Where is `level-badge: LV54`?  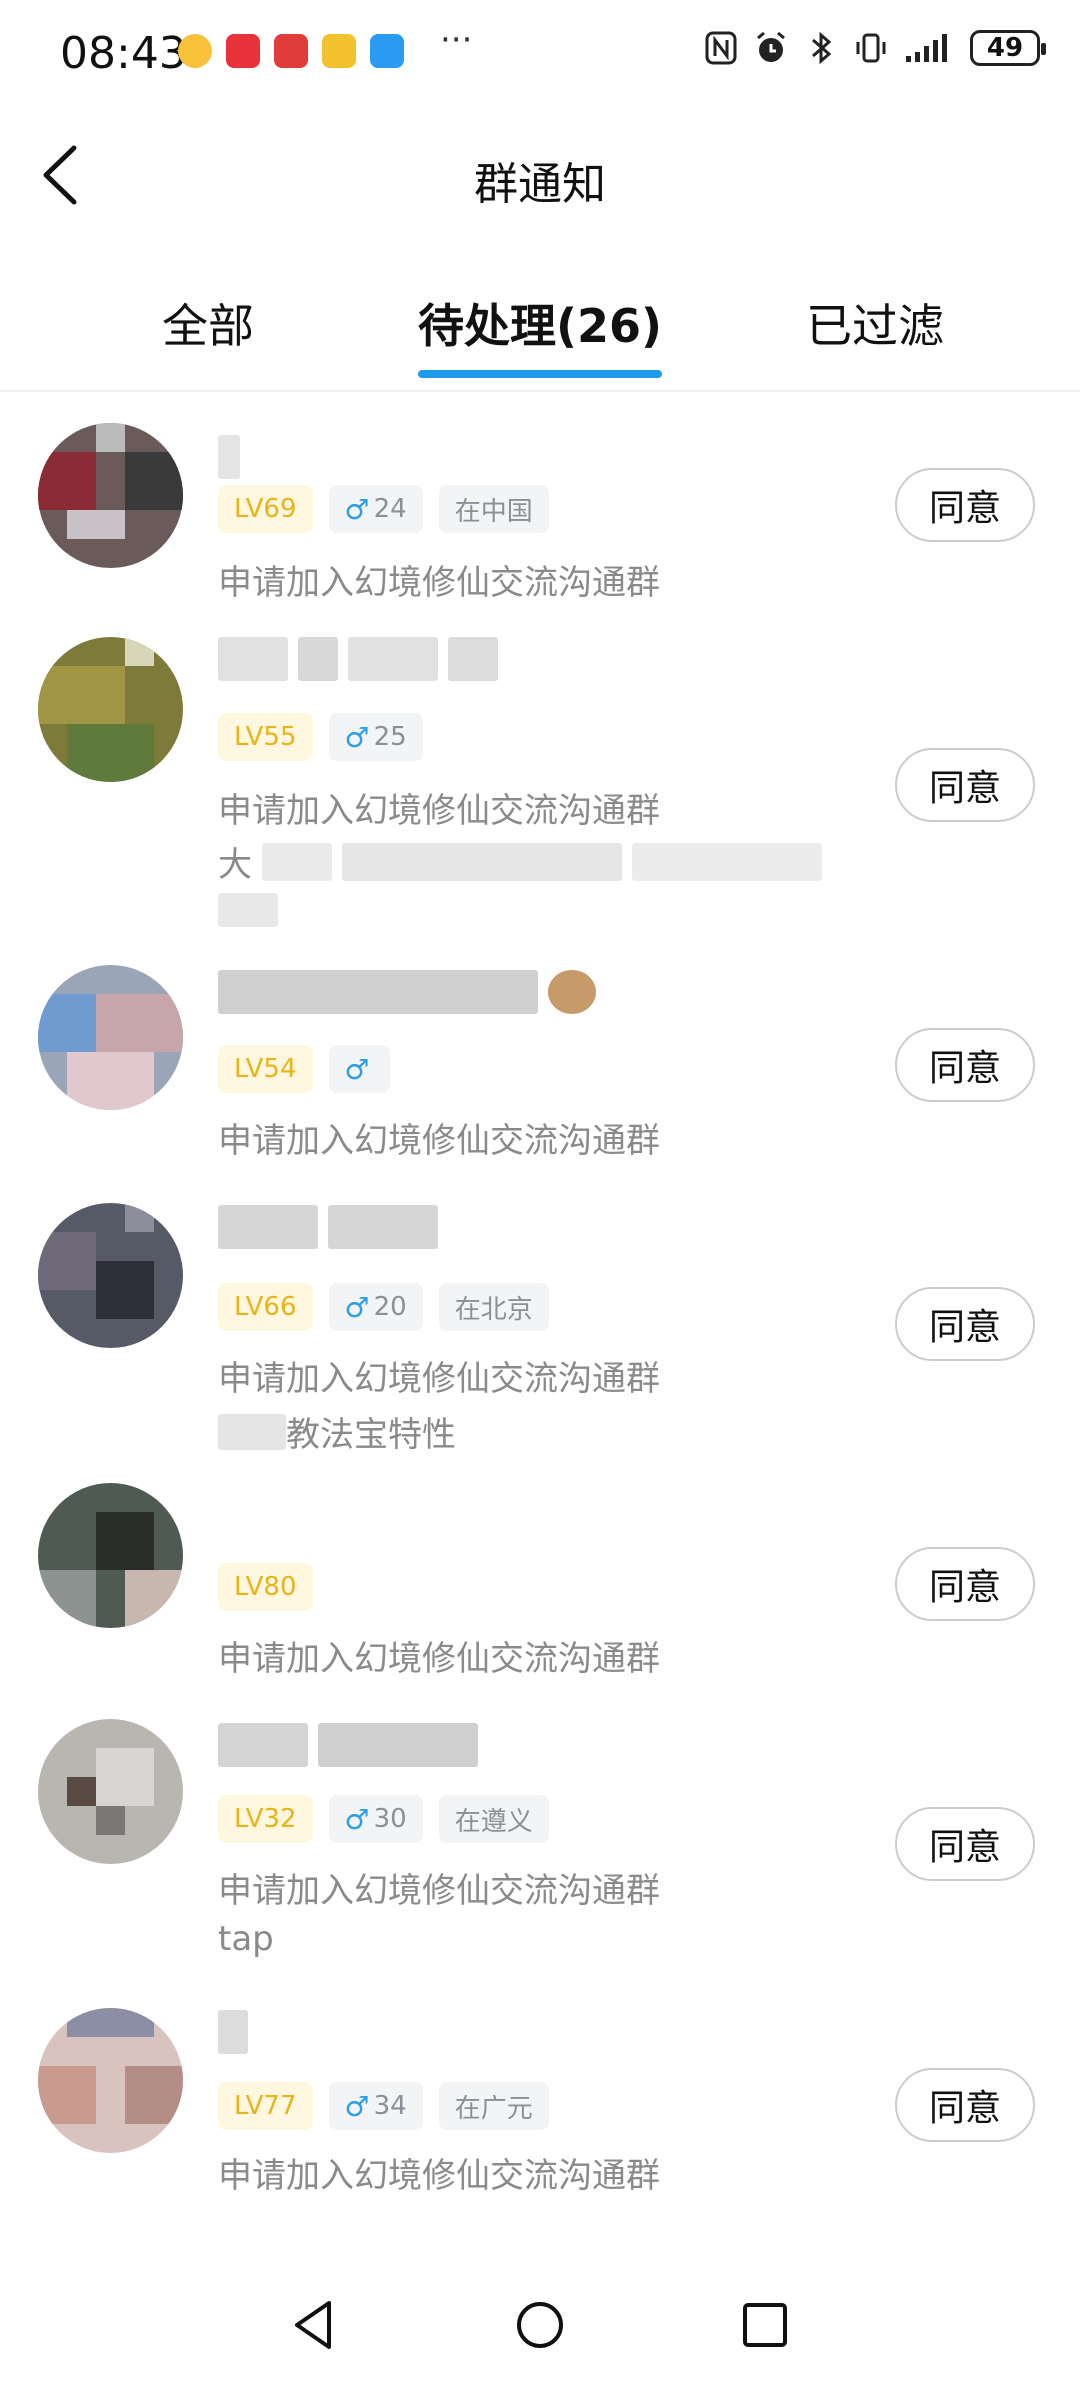 level-badge: LV54 is located at coordinates (265, 1069).